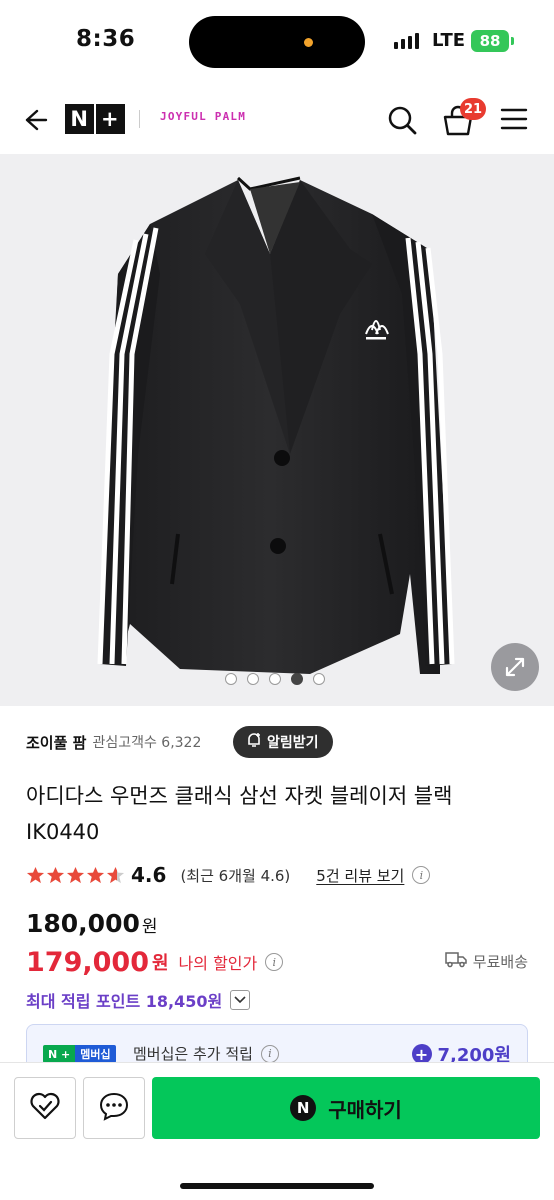 The image size is (554, 1200). Describe the element at coordinates (34, 120) in the screenshot. I see `back-arrow-icon` at that location.